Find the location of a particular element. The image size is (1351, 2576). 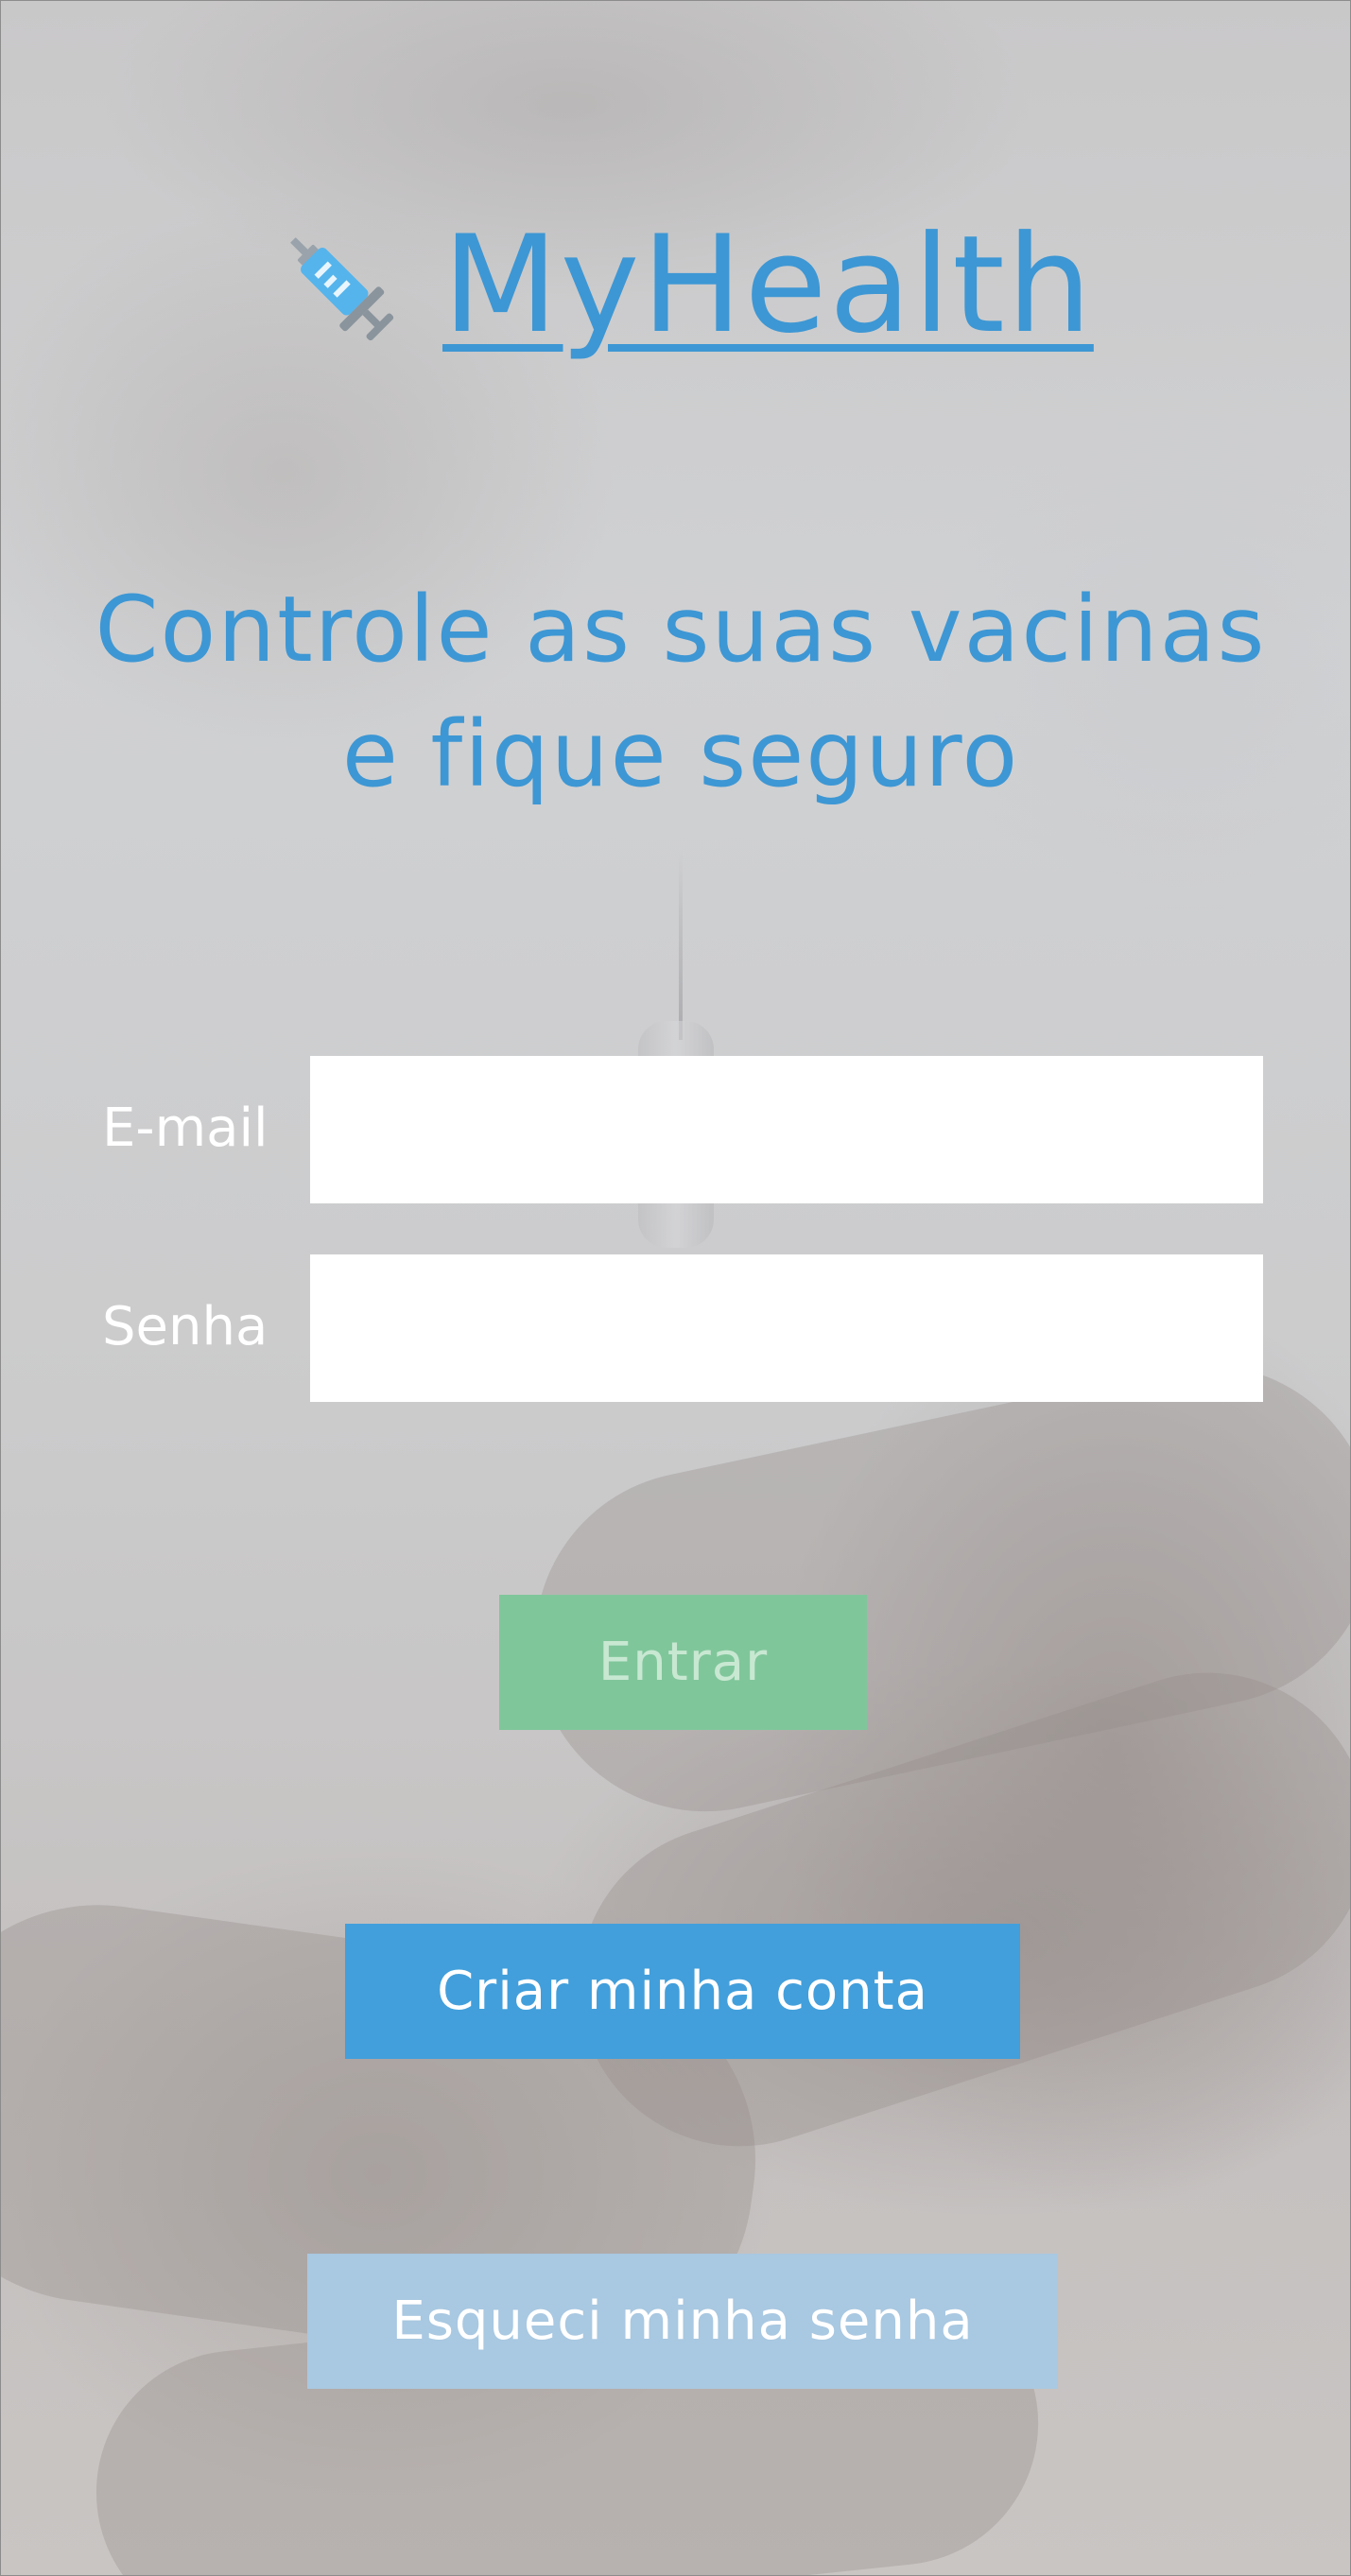

background-needle is located at coordinates (681, 945).